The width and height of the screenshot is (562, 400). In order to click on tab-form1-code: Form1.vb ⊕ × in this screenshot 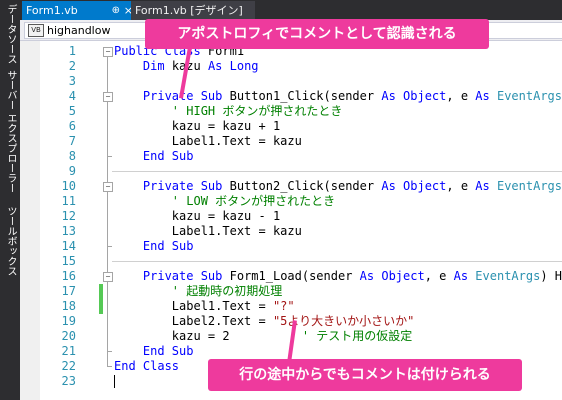, I will do `click(80, 10)`.